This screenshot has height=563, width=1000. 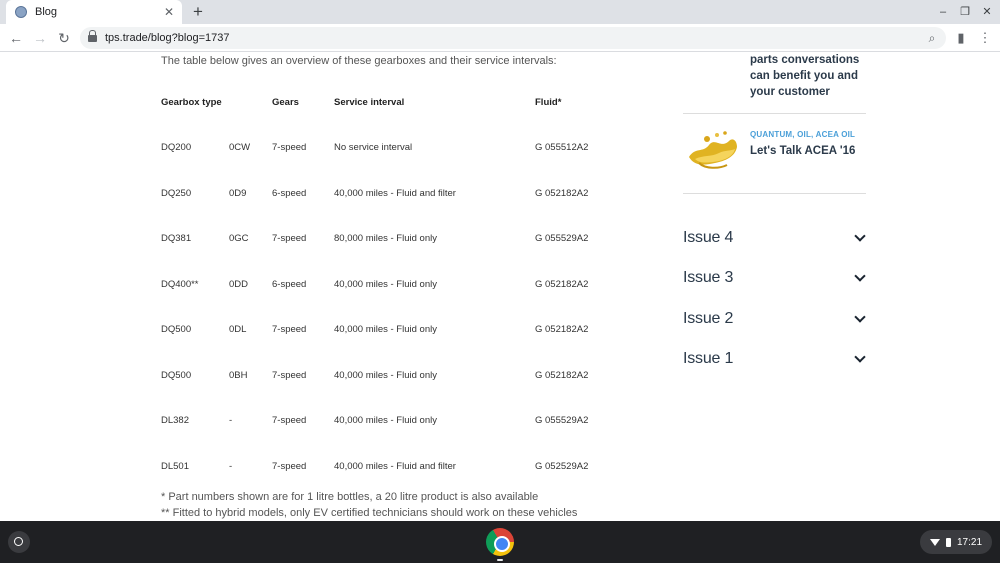 What do you see at coordinates (713, 150) in the screenshot?
I see `oil-splash-thumbnail` at bounding box center [713, 150].